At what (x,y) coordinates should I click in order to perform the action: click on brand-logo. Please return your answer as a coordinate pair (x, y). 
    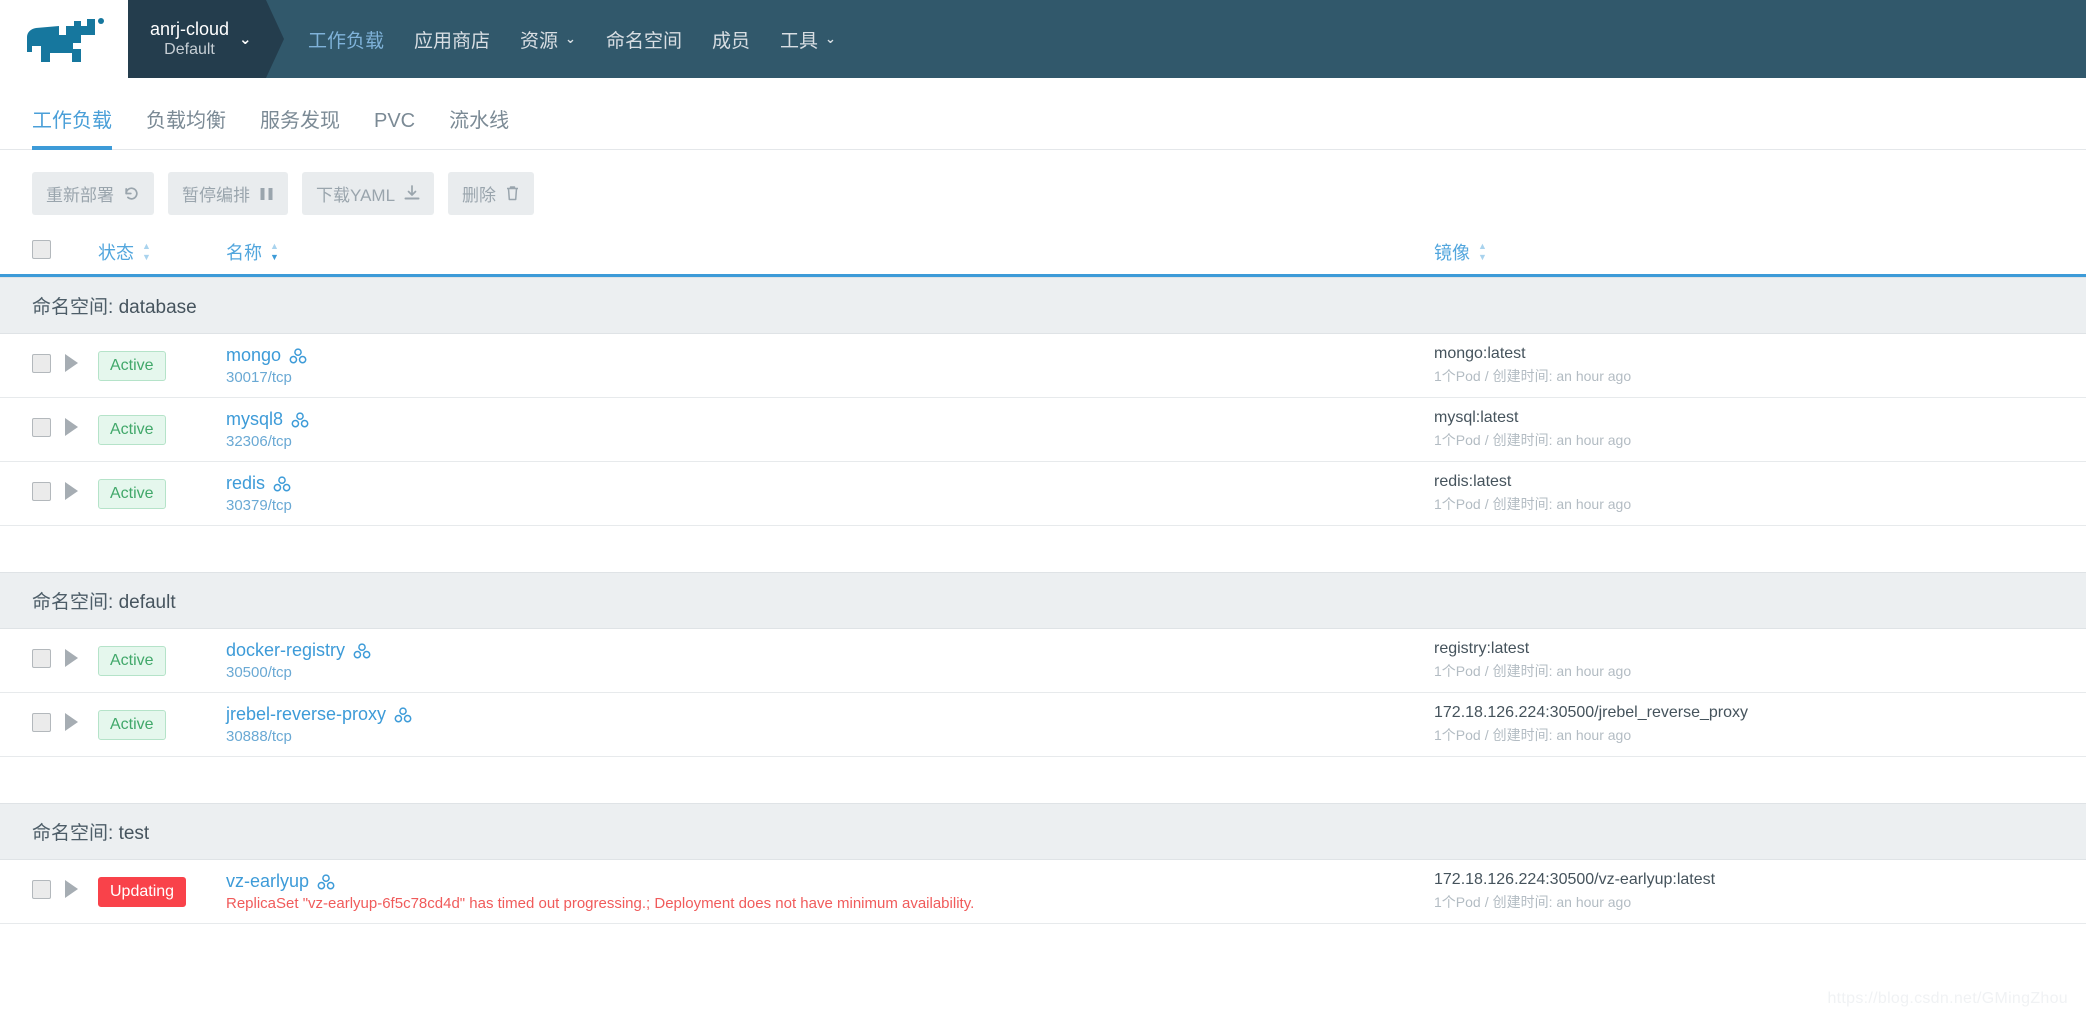
    Looking at the image, I should click on (64, 39).